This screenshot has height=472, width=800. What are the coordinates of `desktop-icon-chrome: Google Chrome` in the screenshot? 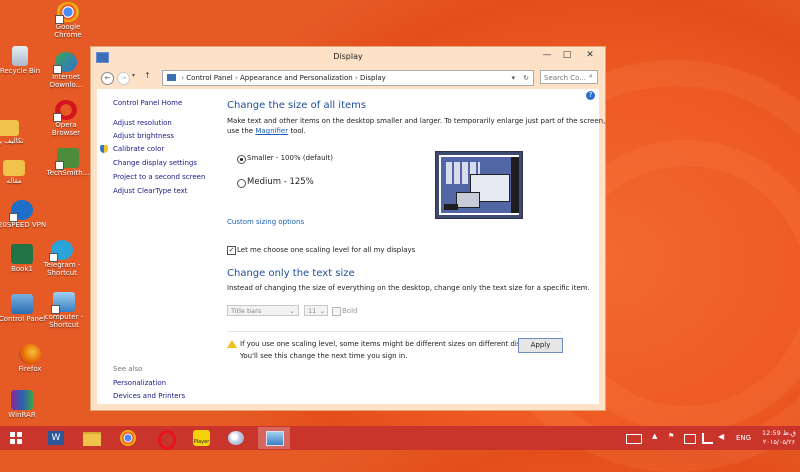 It's located at (68, 20).